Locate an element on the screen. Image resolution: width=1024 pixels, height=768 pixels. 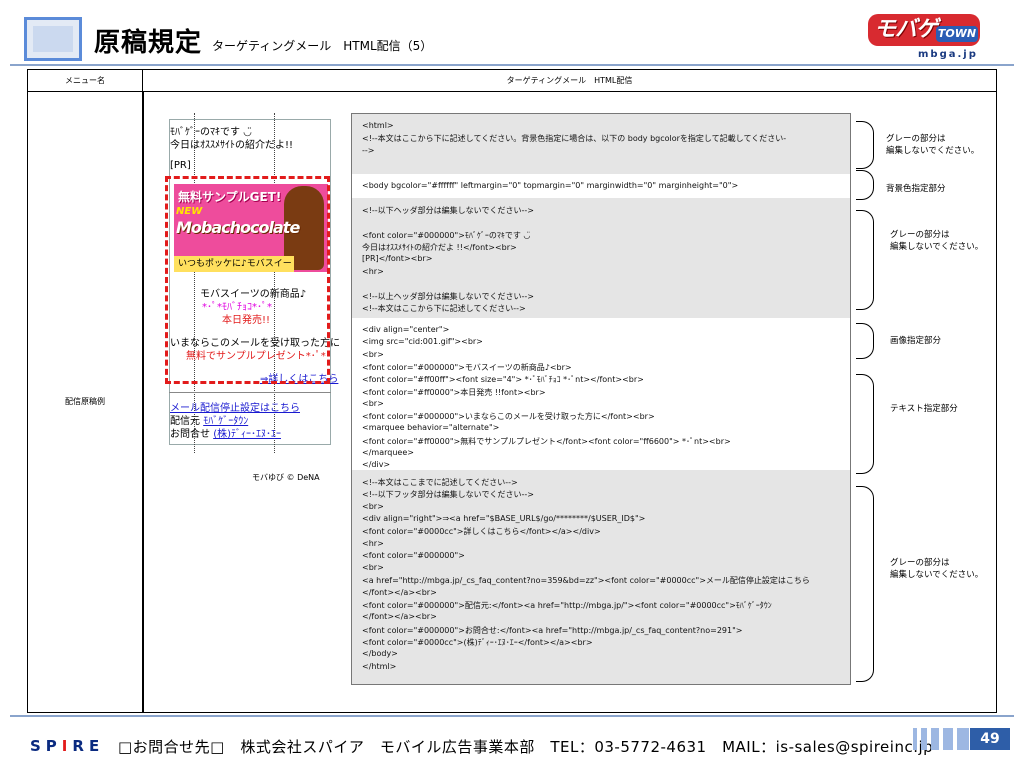
footer-decoration is located at coordinates (941, 739).